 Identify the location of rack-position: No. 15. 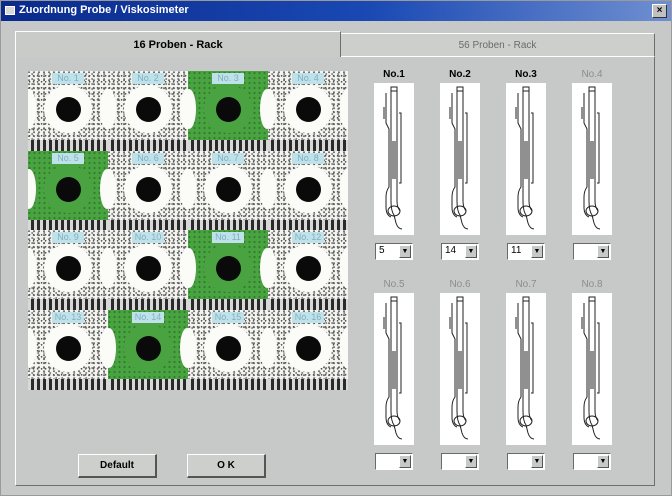
(228, 349).